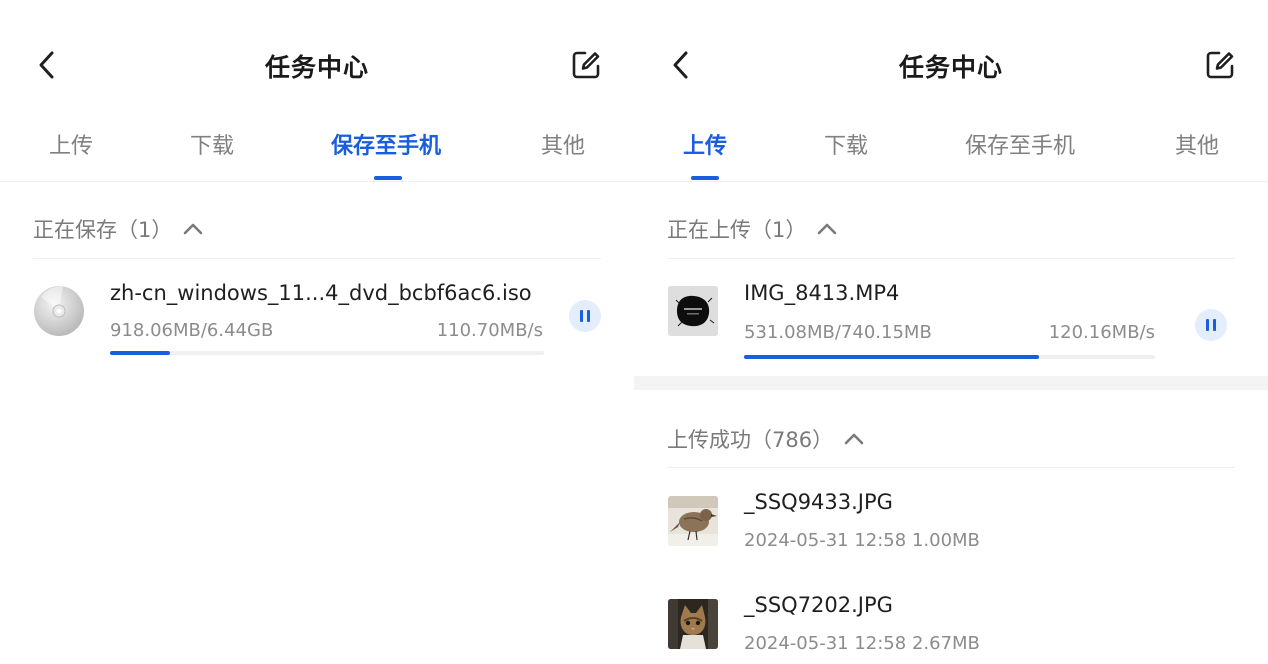 The image size is (1268, 664). I want to click on file-date-size: 2024-05-31 12:58 1.00MB, so click(862, 540).